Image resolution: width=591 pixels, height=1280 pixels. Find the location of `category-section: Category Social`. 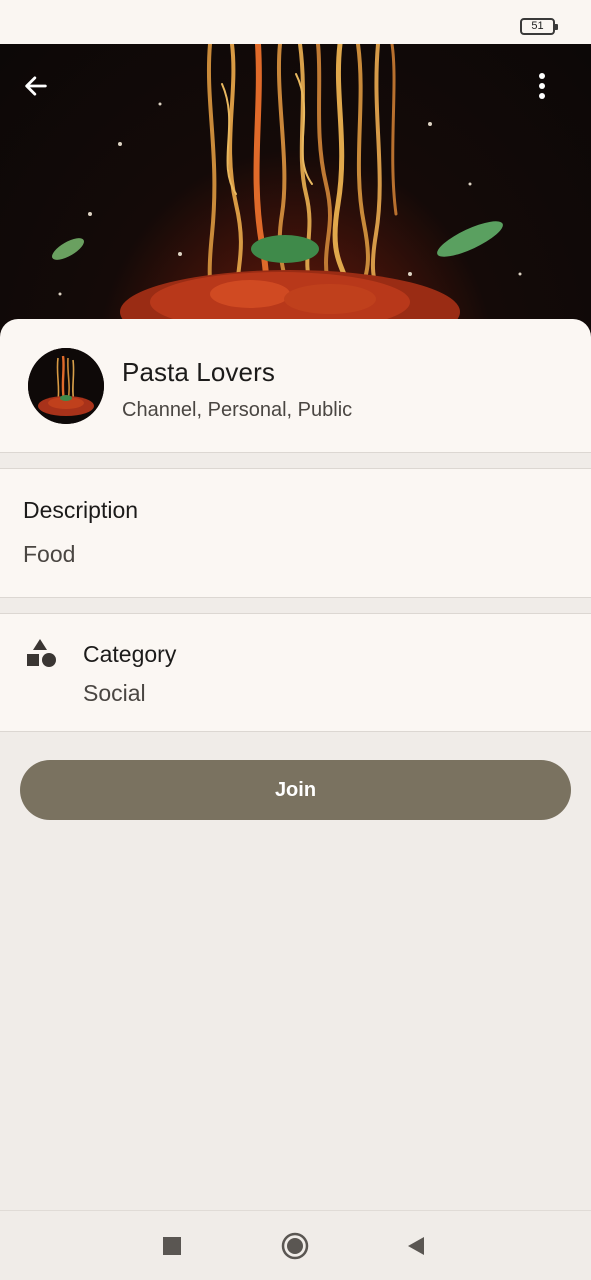

category-section: Category Social is located at coordinates (295, 672).